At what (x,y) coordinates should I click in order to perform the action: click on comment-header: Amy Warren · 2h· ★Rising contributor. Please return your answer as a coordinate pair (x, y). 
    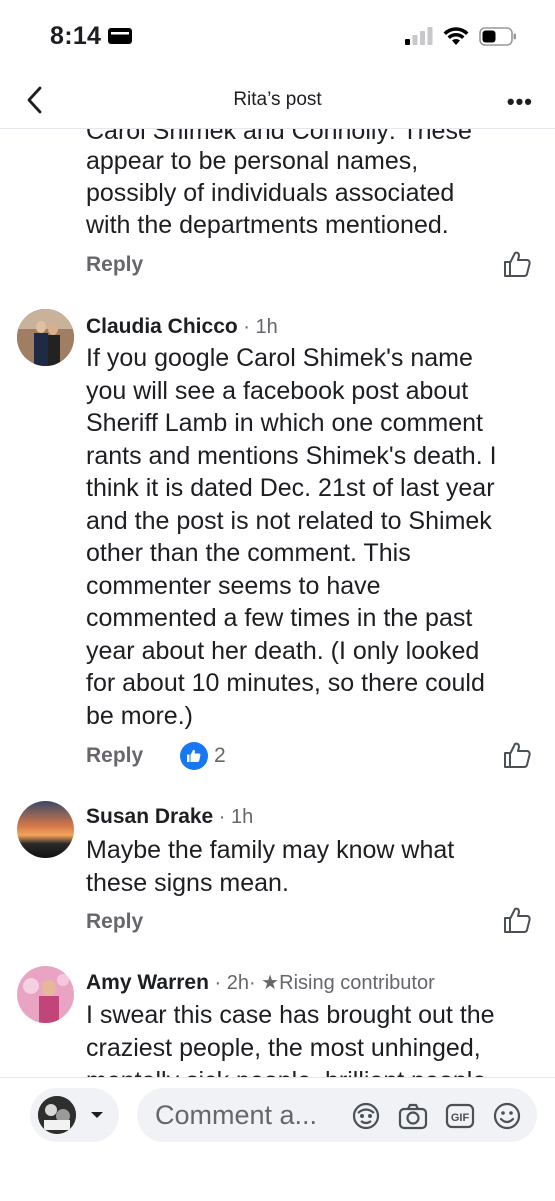
    Looking at the image, I should click on (260, 982).